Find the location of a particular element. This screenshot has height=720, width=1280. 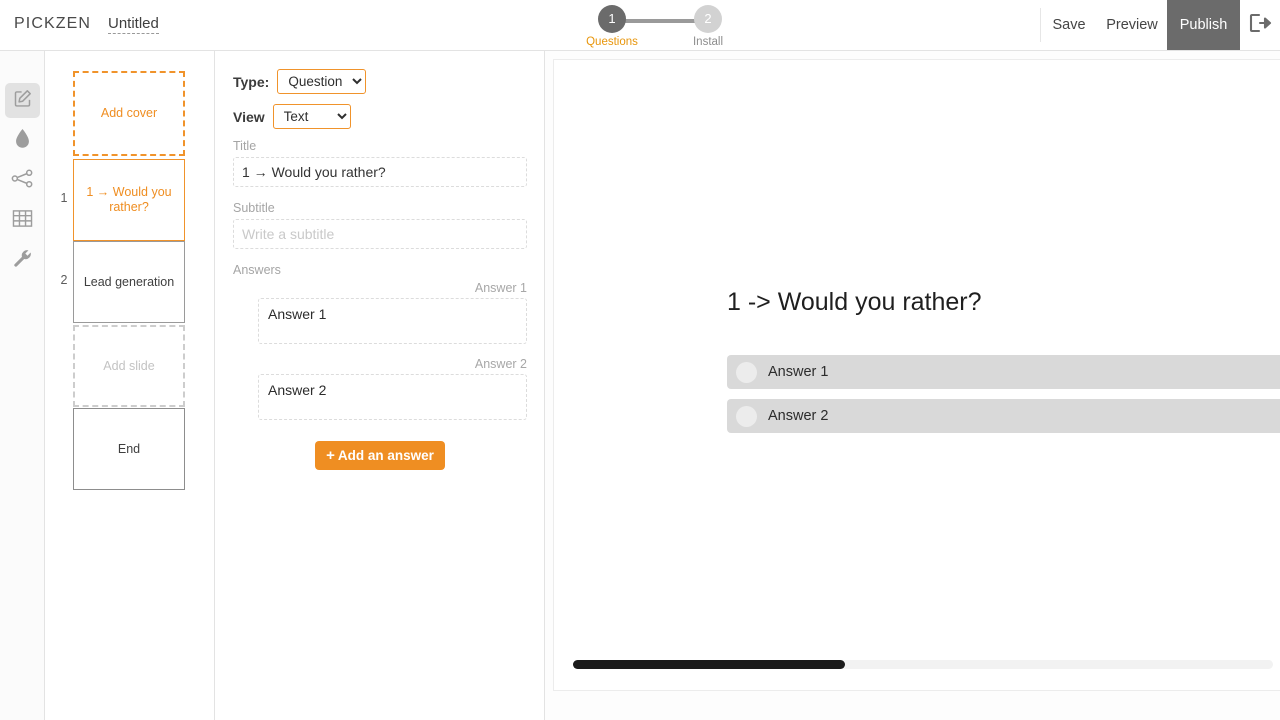

preview-question-title: 1 -> Would you rather? is located at coordinates (854, 302).